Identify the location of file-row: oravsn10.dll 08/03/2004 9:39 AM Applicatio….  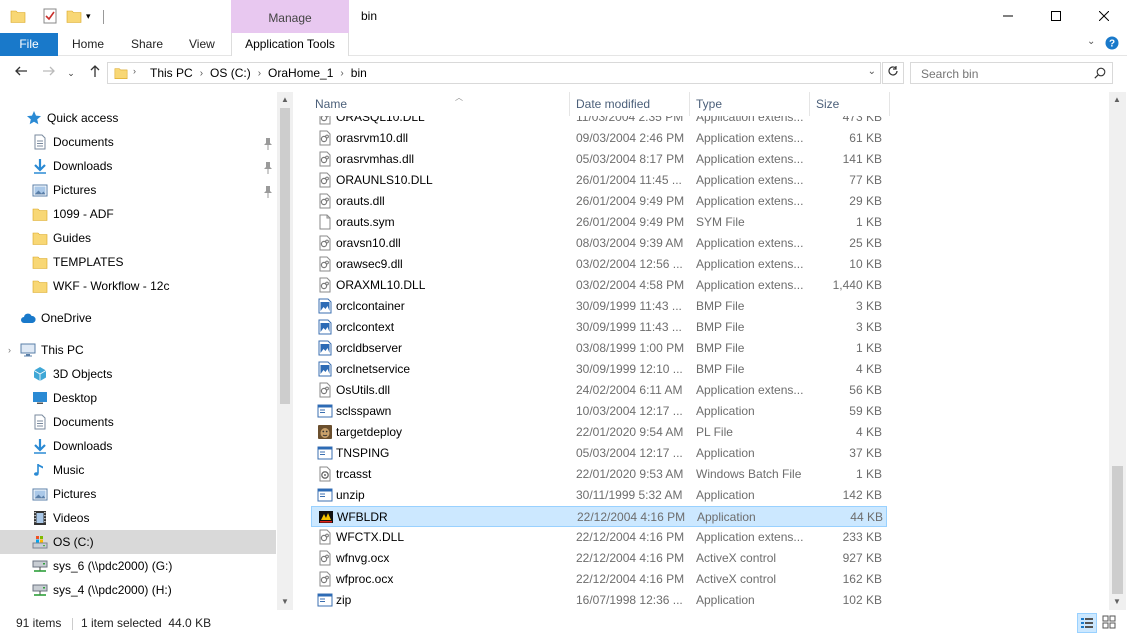
(599, 243).